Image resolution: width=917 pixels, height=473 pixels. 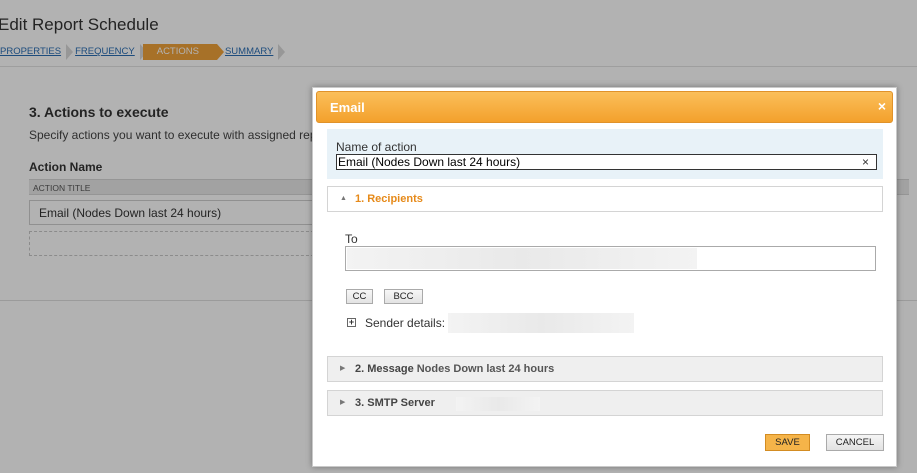 I want to click on message-section-subtitle: Nodes Down last 24 hours, so click(x=485, y=369).